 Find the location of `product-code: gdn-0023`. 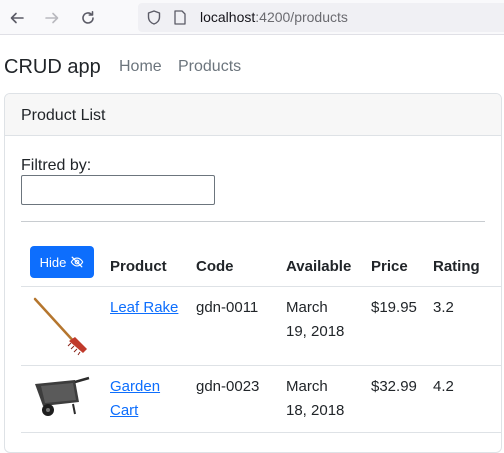

product-code: gdn-0023 is located at coordinates (228, 386).